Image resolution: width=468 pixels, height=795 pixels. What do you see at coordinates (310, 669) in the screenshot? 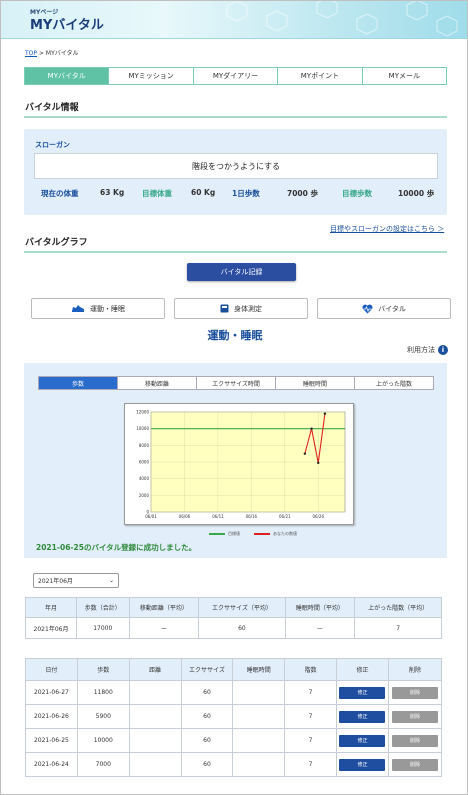
I see `column-header: 階数` at bounding box center [310, 669].